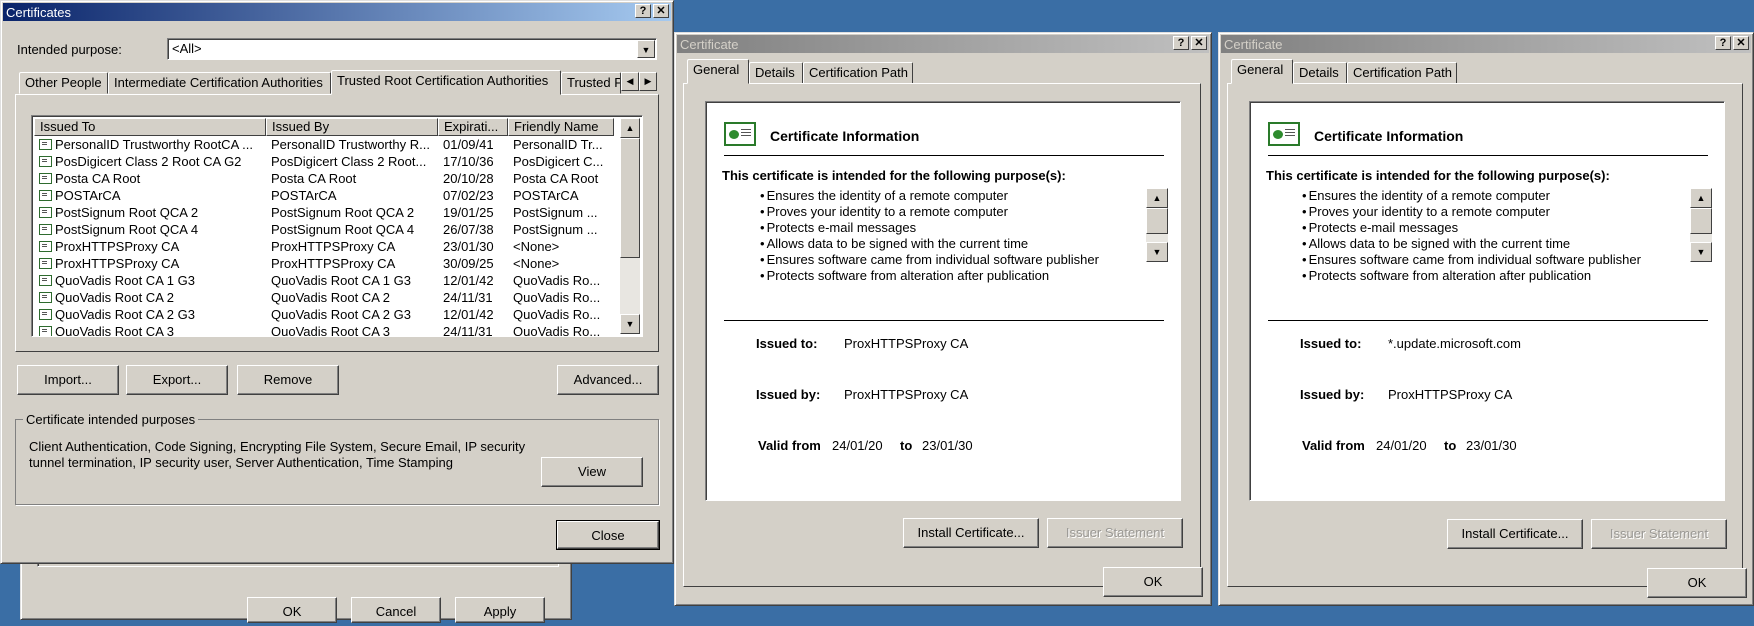 Image resolution: width=1754 pixels, height=626 pixels. Describe the element at coordinates (944, 155) in the screenshot. I see `divider-1a` at that location.